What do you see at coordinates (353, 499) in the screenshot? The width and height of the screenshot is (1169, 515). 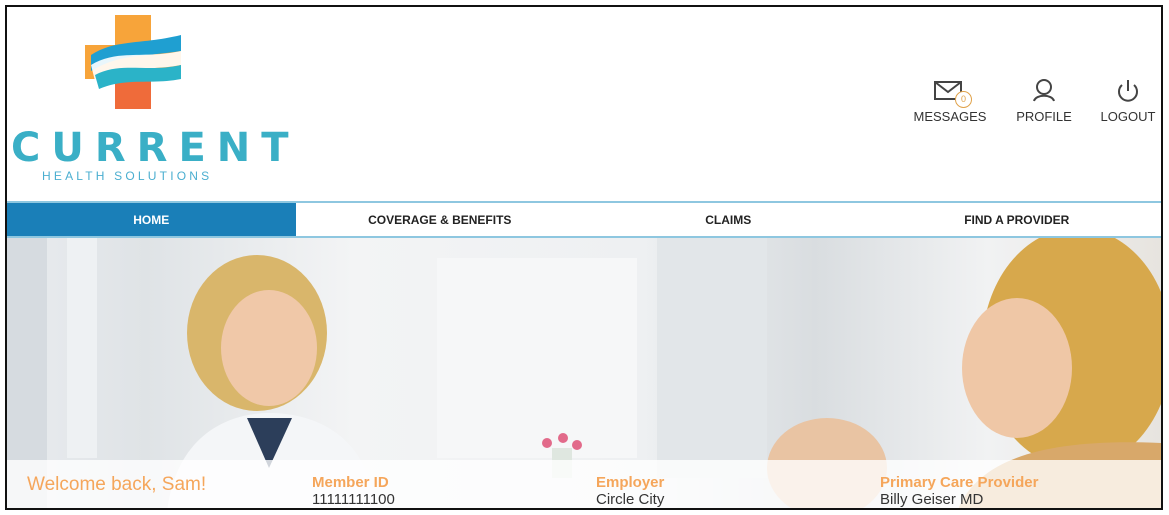 I see `member-id-value: 11111111100` at bounding box center [353, 499].